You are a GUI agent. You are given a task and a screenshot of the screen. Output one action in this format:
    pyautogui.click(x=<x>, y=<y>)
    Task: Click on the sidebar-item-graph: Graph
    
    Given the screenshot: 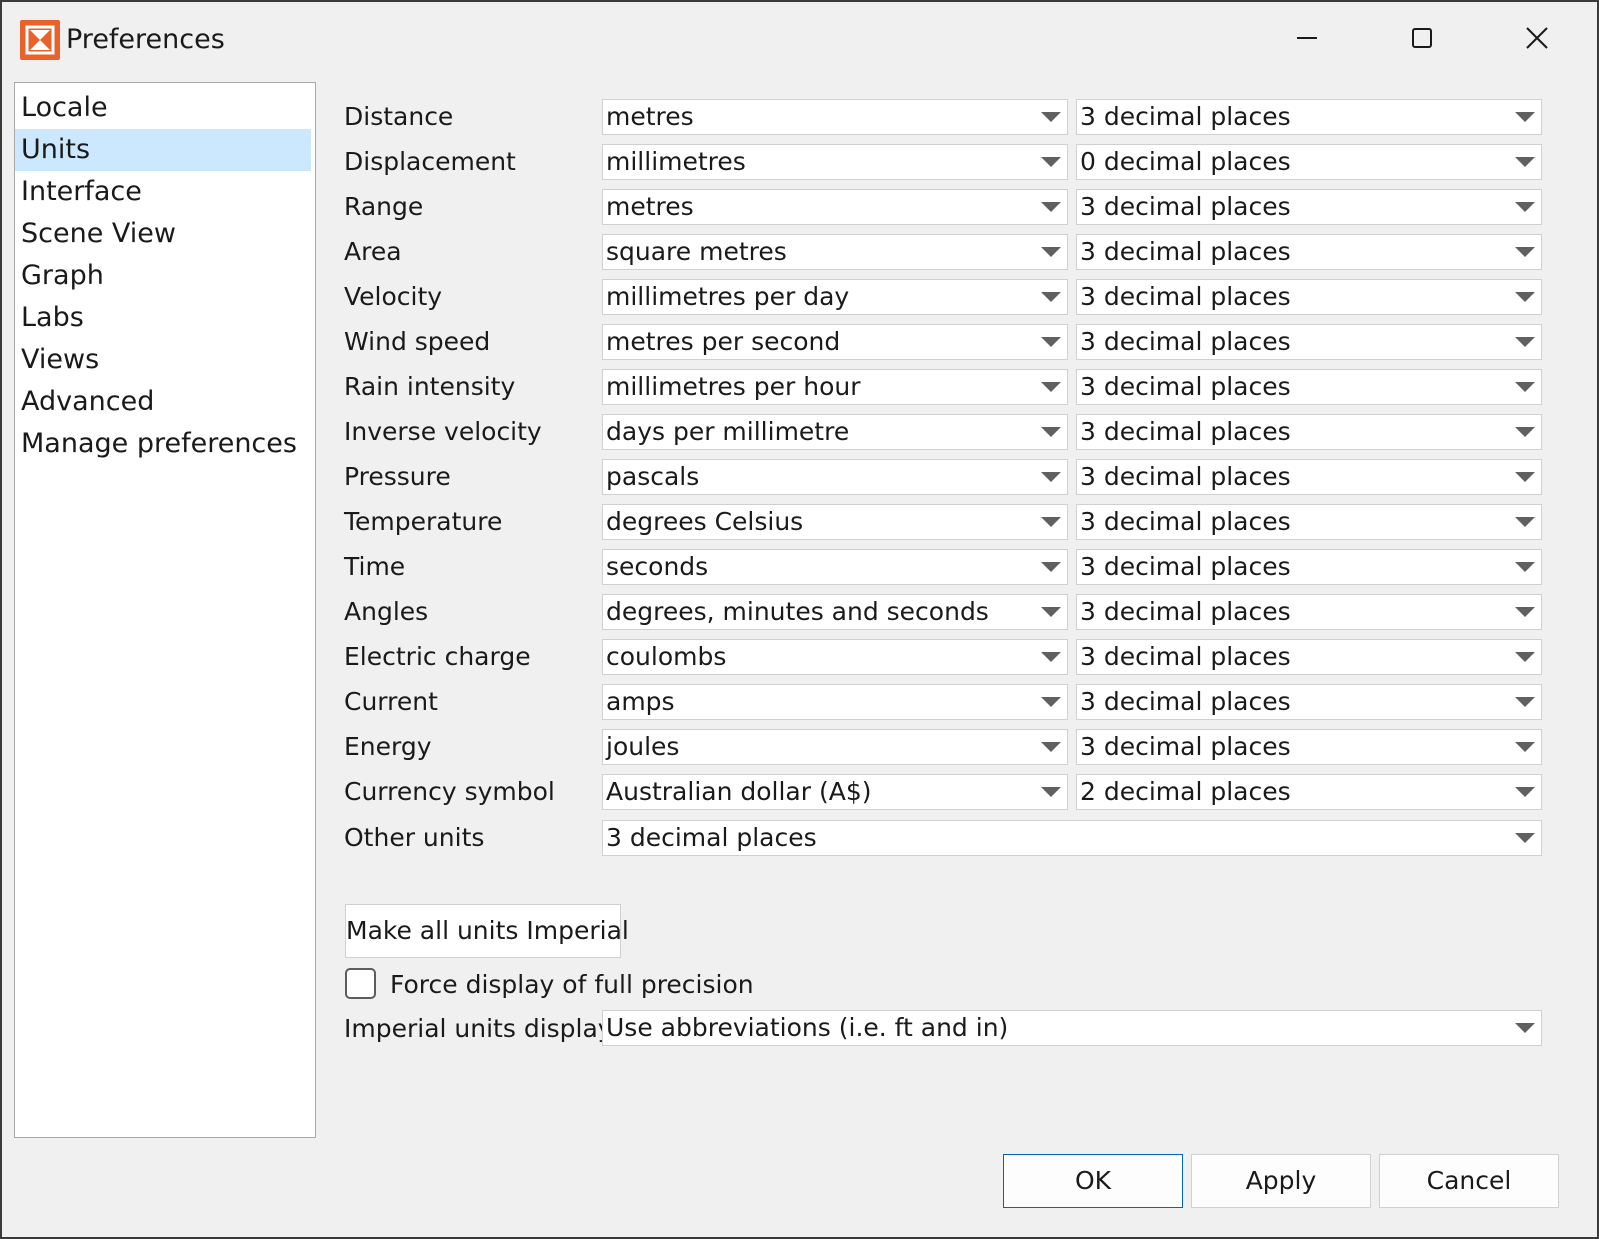 What is the action you would take?
    pyautogui.click(x=163, y=276)
    